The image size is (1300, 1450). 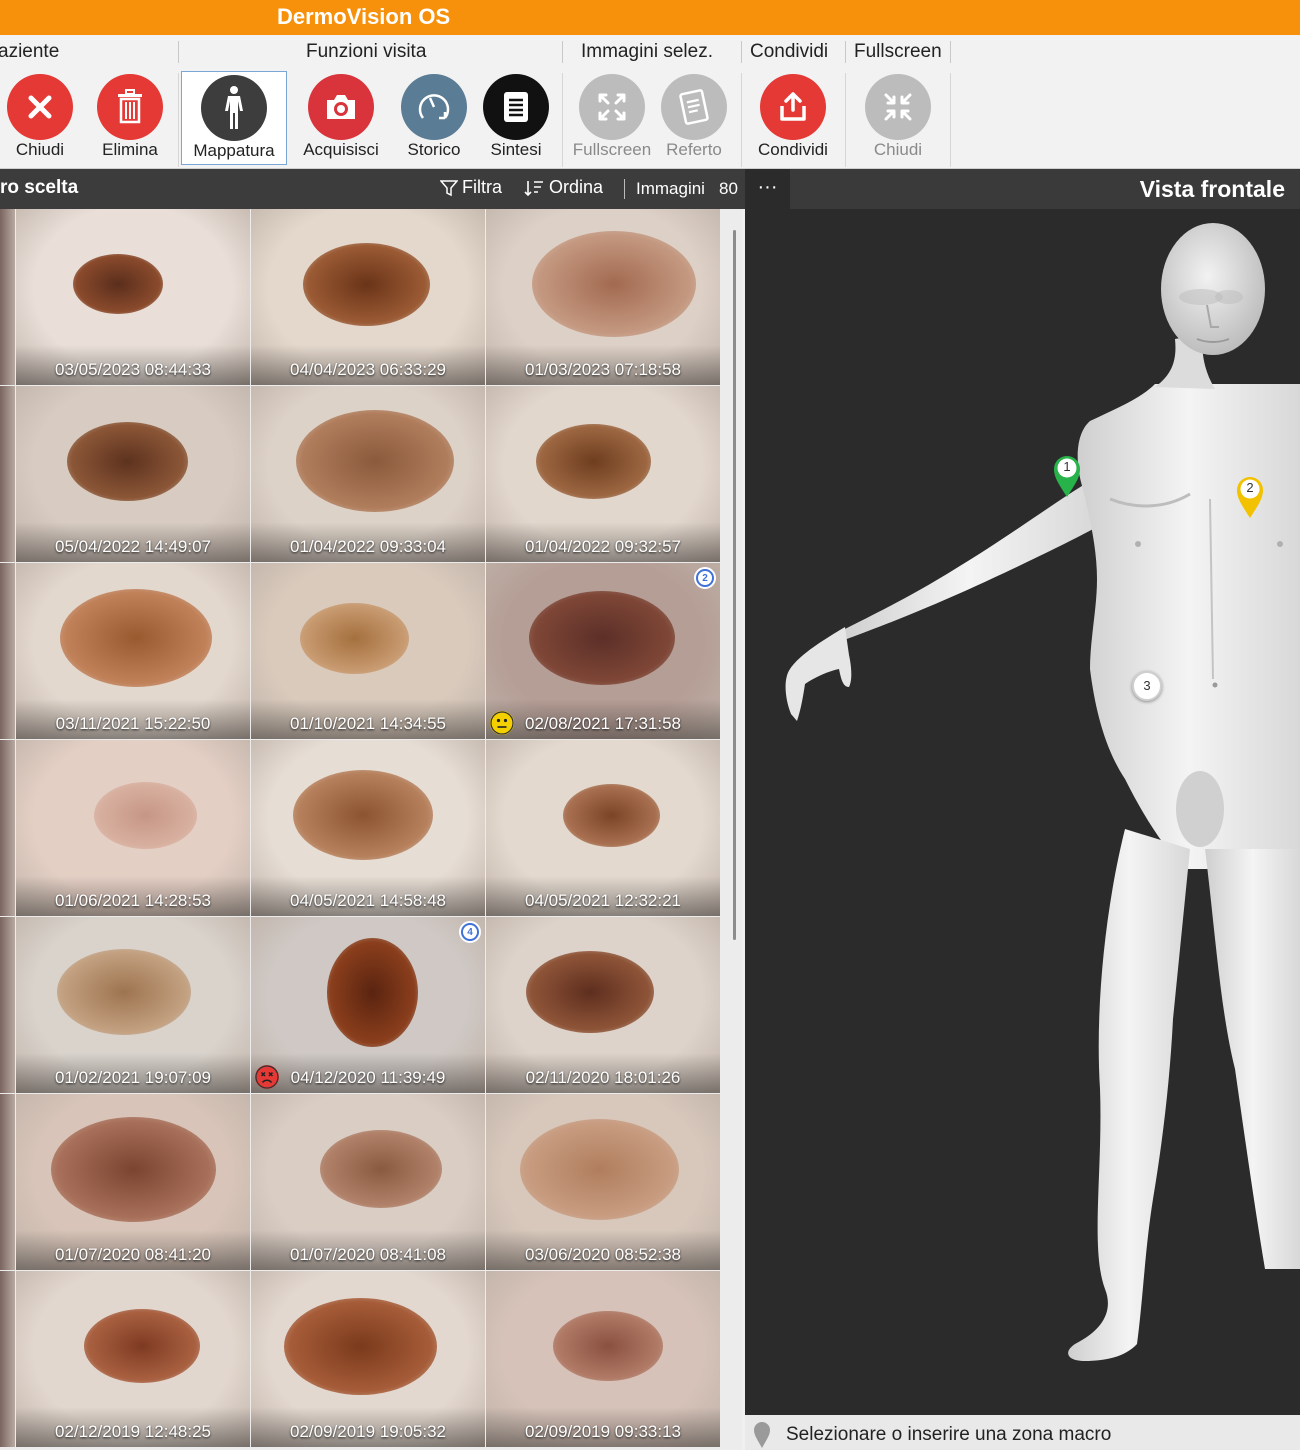 I want to click on filter-button: Filtra, so click(x=471, y=187).